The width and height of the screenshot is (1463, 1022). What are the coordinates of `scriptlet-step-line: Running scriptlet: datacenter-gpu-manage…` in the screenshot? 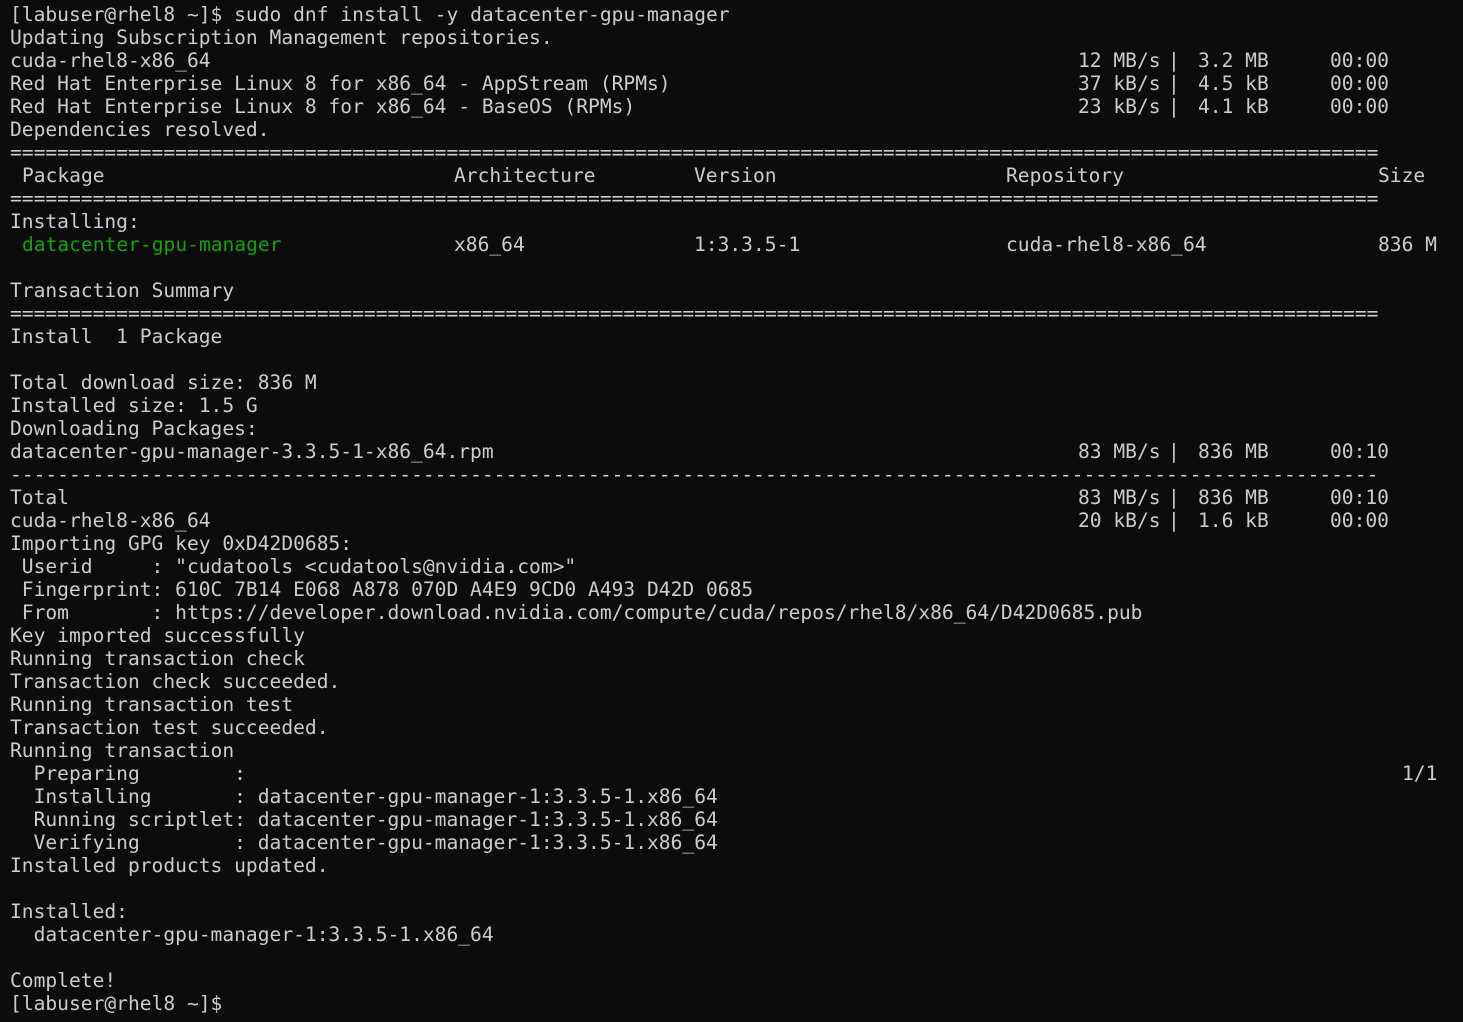 It's located at (364, 819).